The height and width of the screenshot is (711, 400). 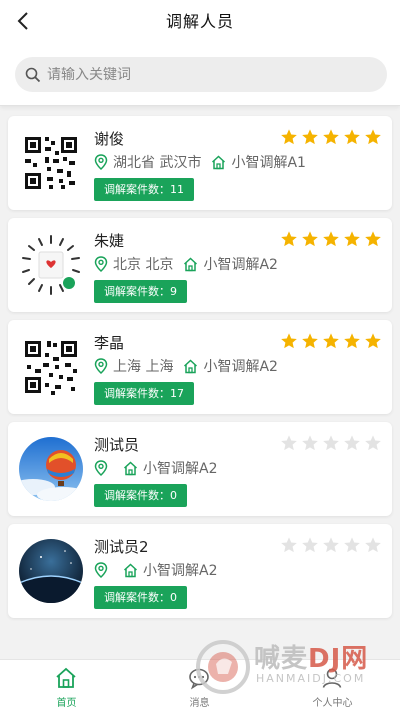 I want to click on search-icon, so click(x=33, y=75).